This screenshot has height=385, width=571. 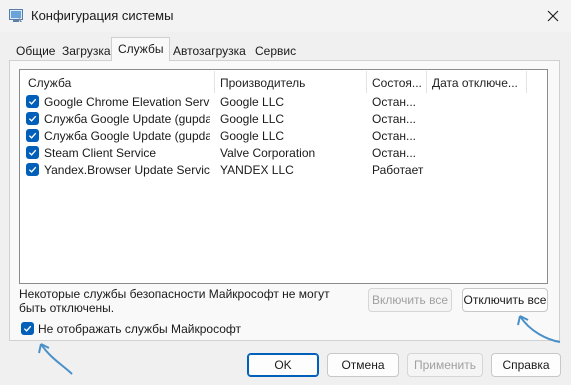 I want to click on hide-microsoft-services-label: Не отображать службы Майкрософт, so click(x=139, y=329).